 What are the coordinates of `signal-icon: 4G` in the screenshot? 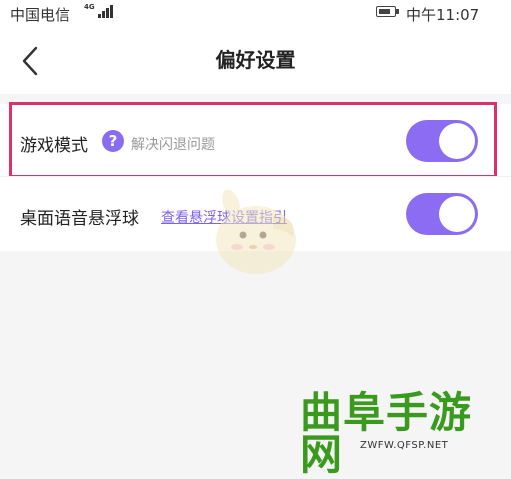 It's located at (101, 12).